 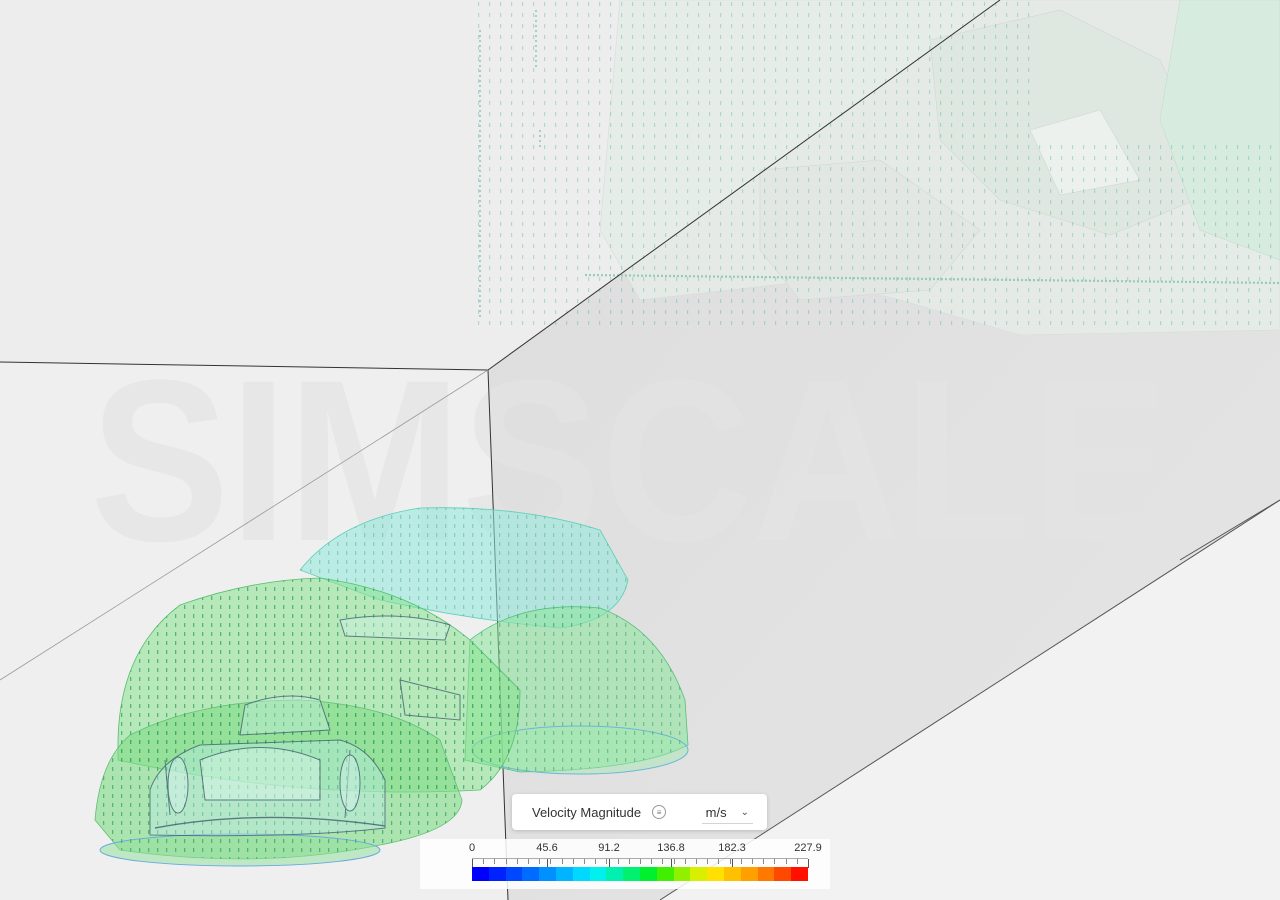 I want to click on legend-panel: Velocity Magnitude ≡ m/s ⌄, so click(x=639, y=812).